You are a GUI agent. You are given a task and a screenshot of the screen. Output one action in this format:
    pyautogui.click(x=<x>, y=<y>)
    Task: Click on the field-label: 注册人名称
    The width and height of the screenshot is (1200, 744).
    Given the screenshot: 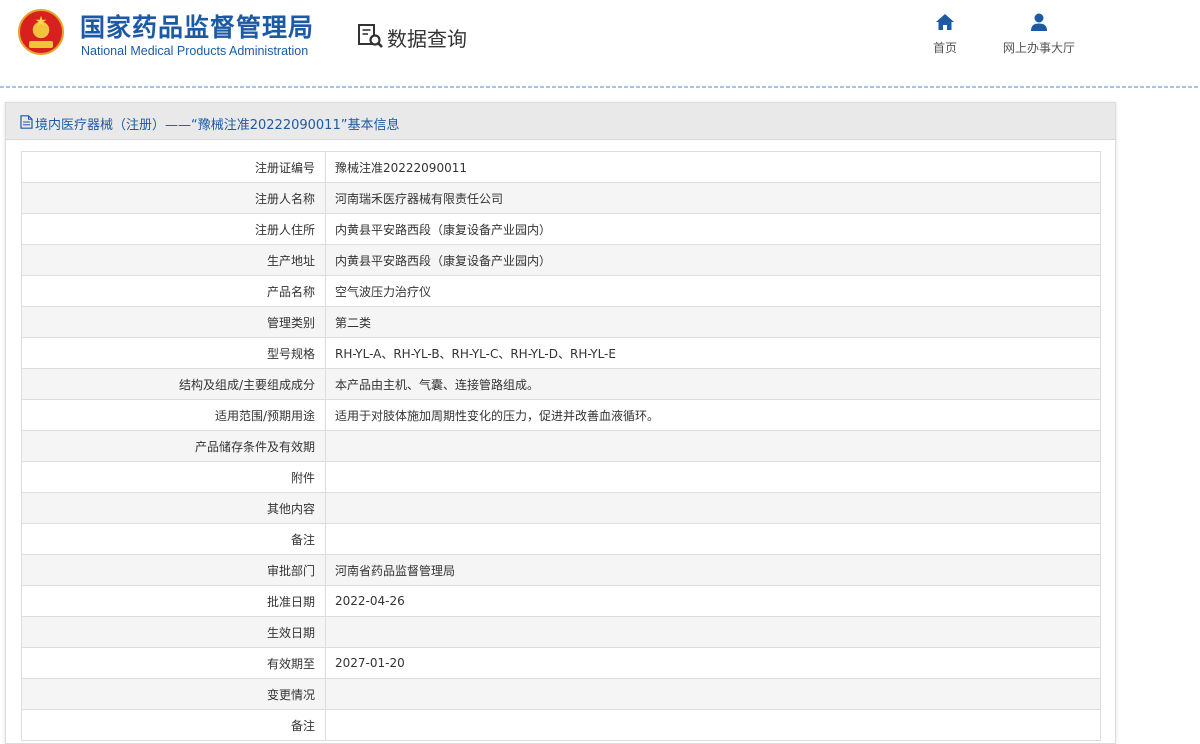 What is the action you would take?
    pyautogui.click(x=173, y=198)
    